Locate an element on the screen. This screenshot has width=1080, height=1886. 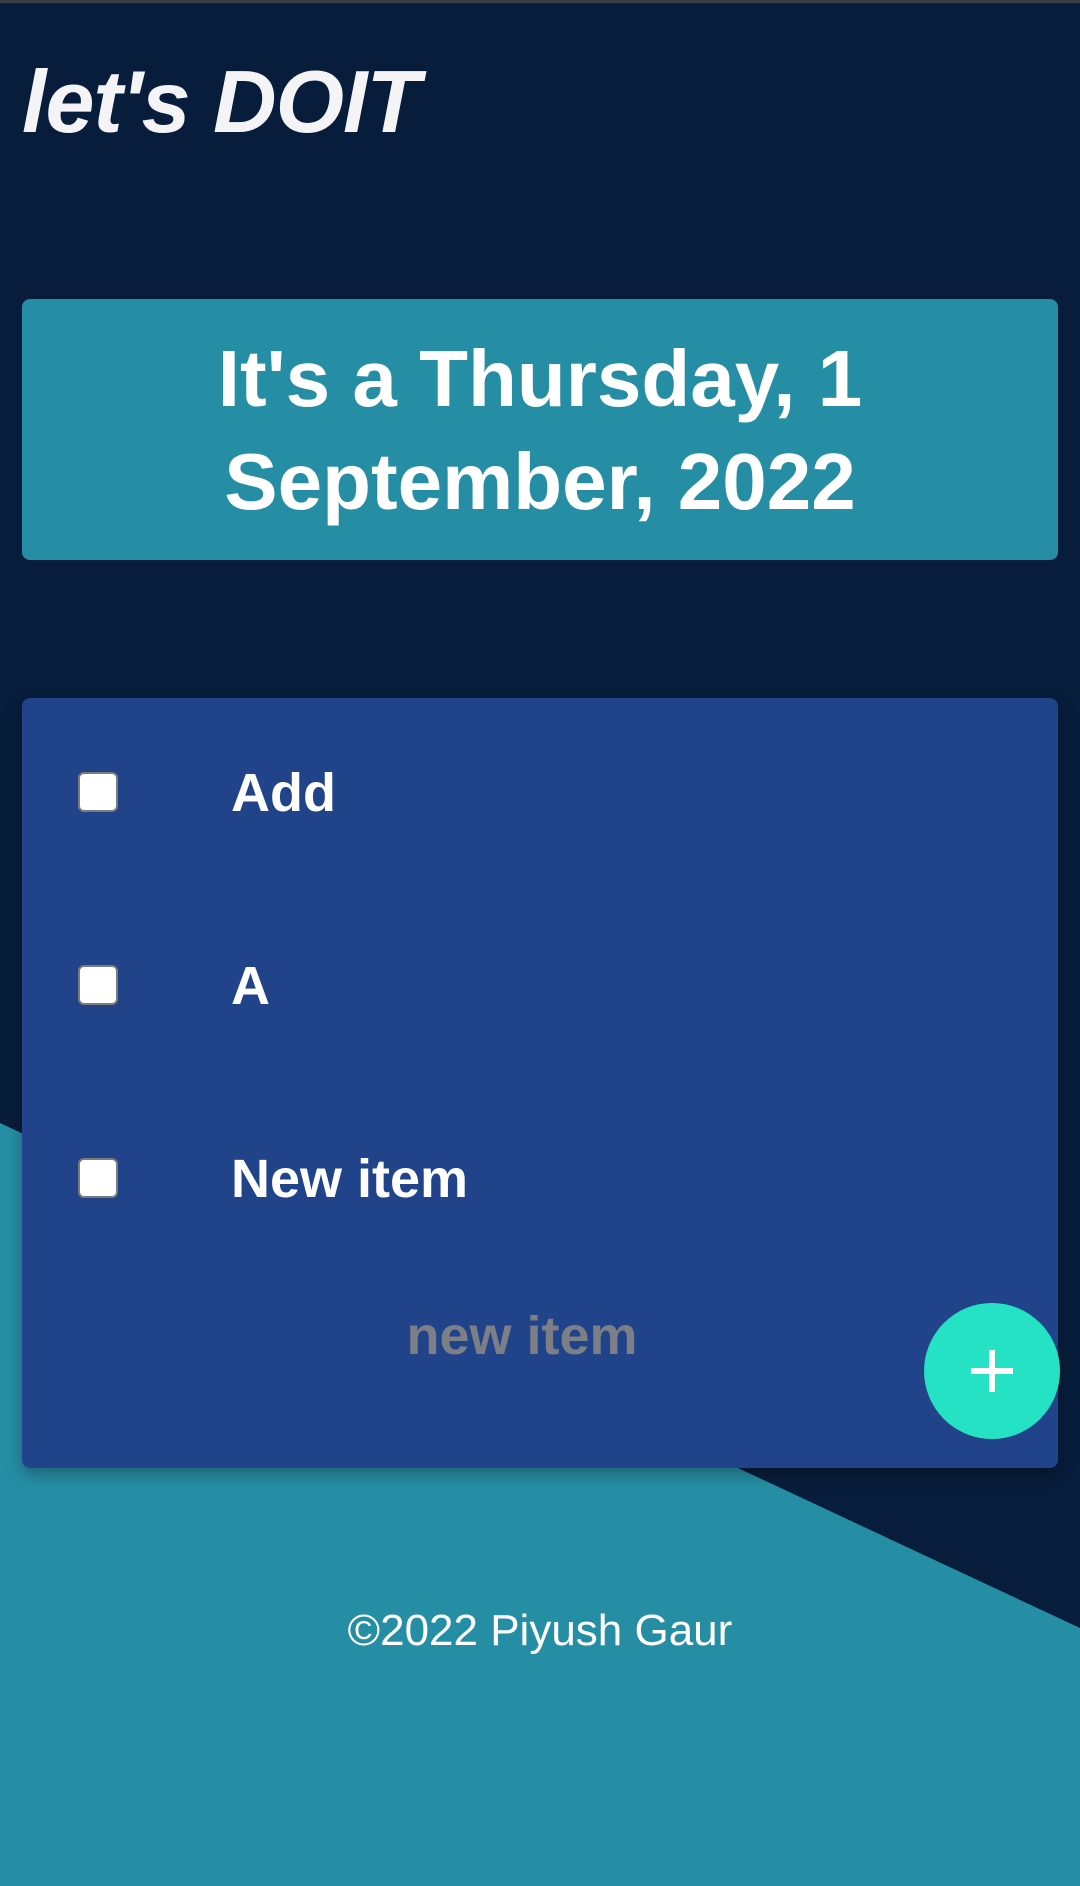
app-brand-title: let's DOIT is located at coordinates (221, 101).